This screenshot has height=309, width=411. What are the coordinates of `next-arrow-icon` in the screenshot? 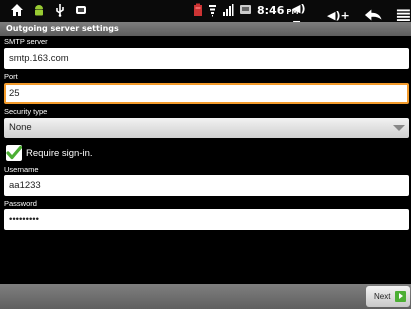 It's located at (401, 296).